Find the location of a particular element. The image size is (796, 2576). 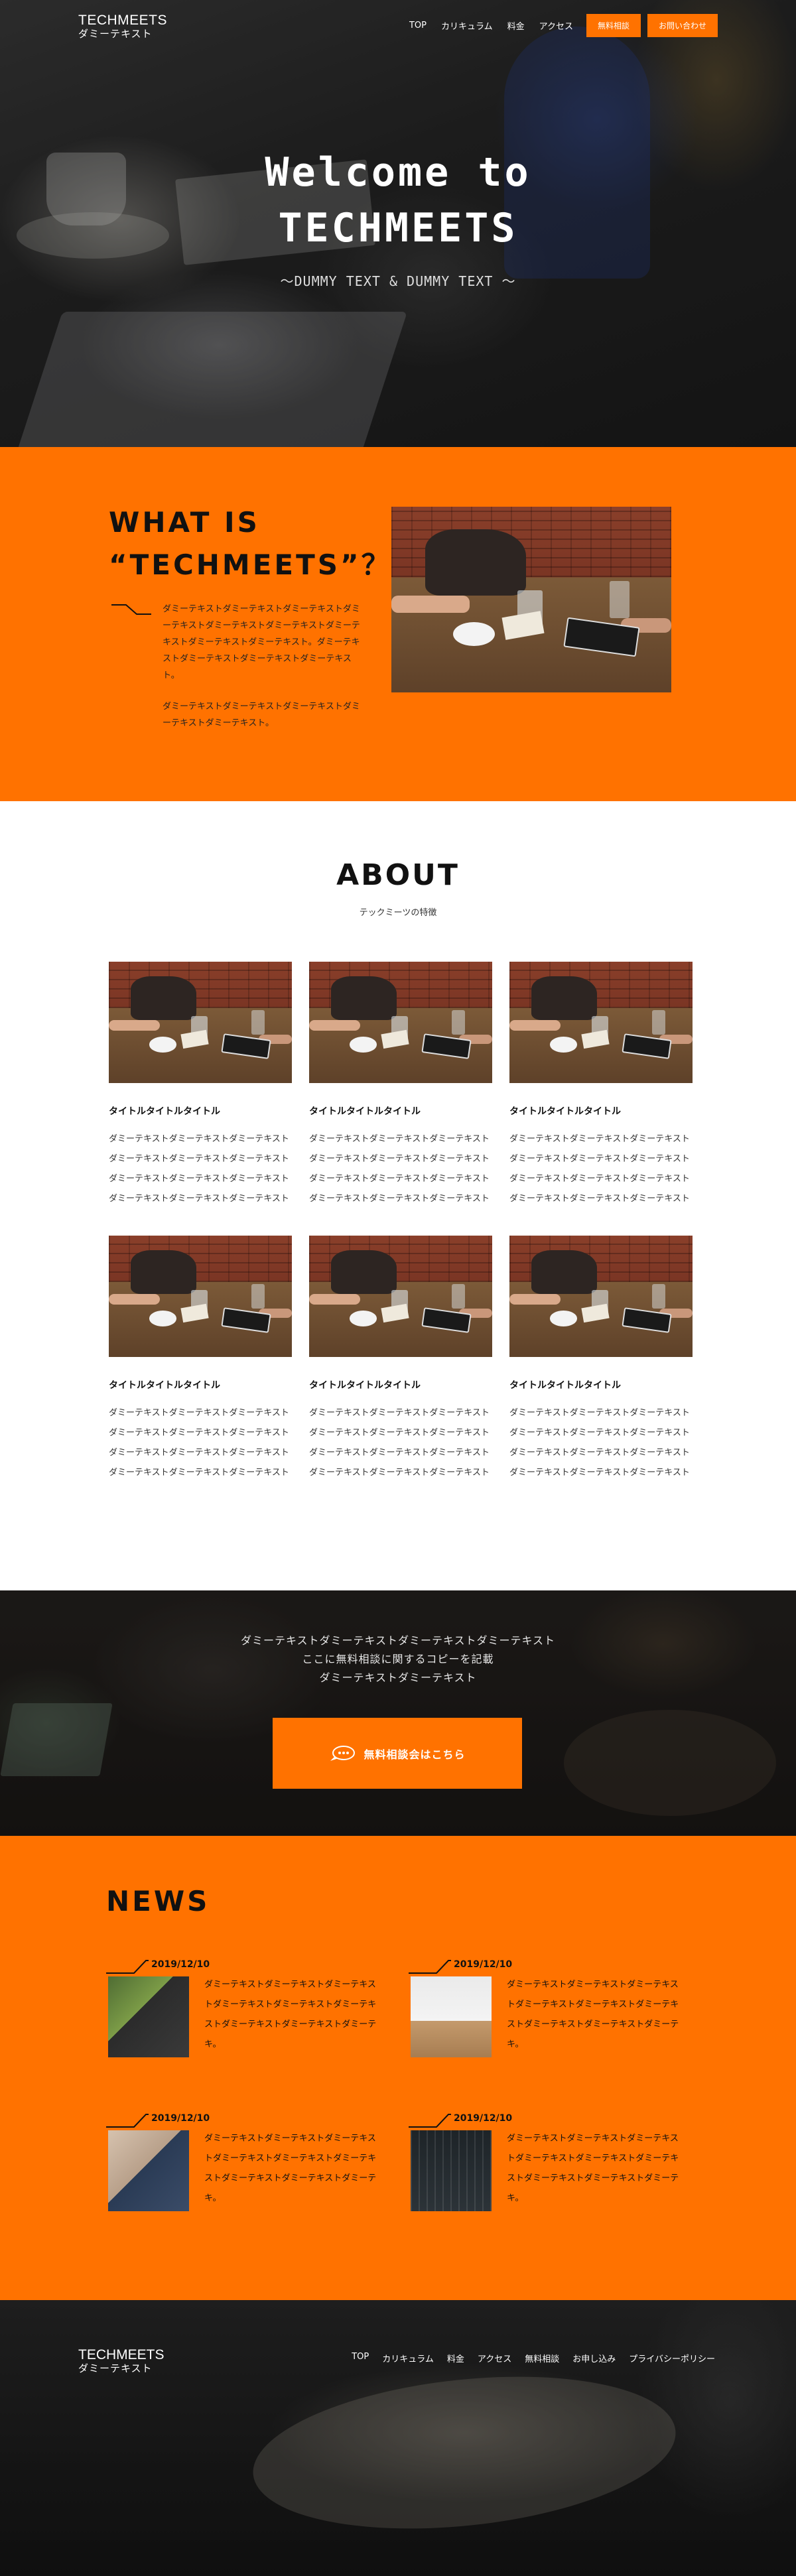

whatis-title: WHAT IS “TECHMEETS”？ is located at coordinates (251, 543).